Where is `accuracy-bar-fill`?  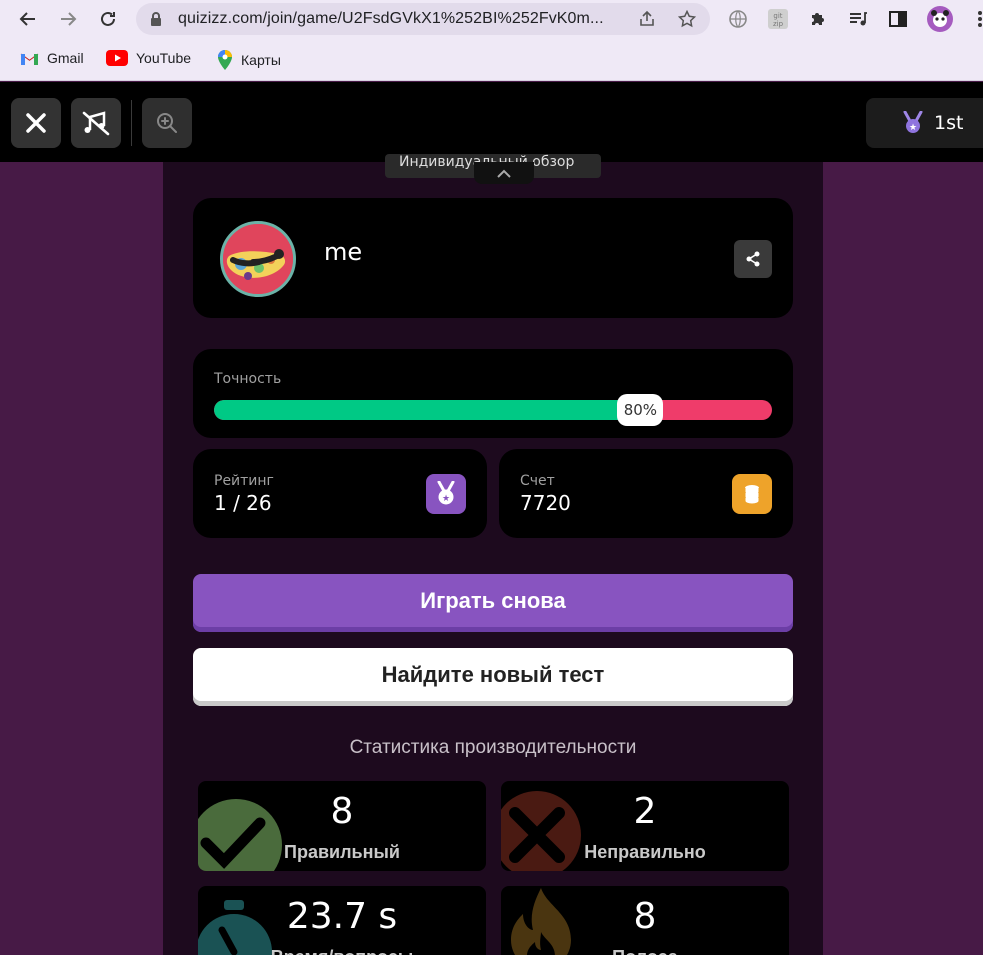
accuracy-bar-fill is located at coordinates (437, 410).